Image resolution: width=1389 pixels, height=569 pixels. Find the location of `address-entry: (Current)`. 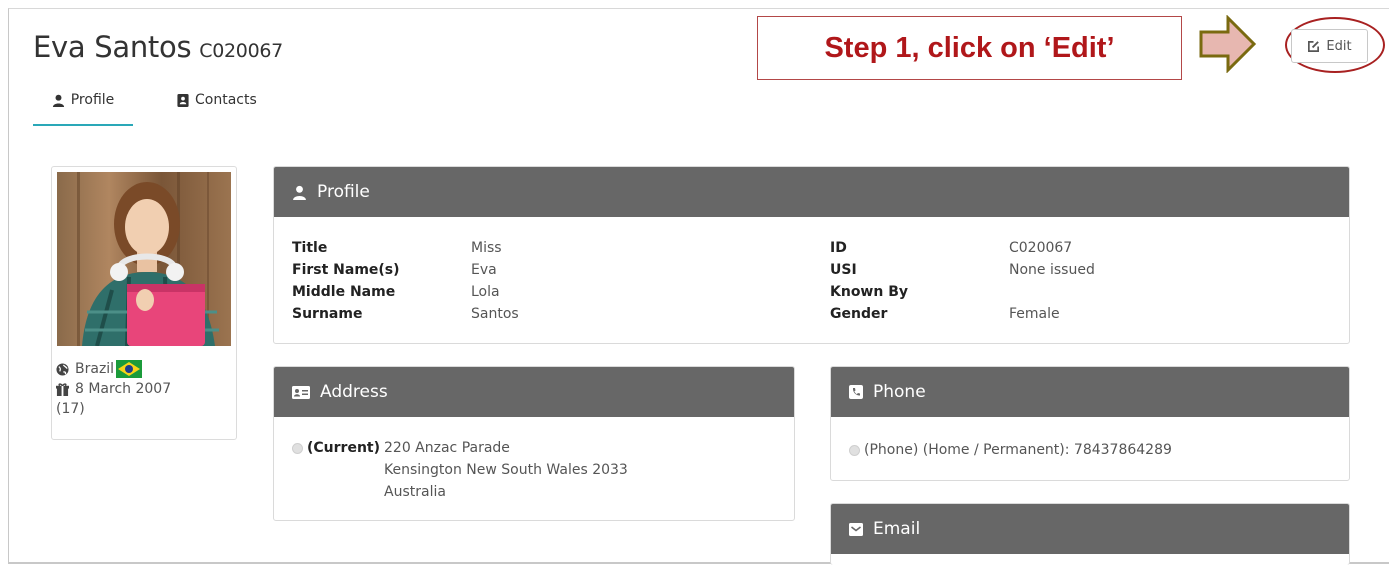

address-entry: (Current) is located at coordinates (336, 448).